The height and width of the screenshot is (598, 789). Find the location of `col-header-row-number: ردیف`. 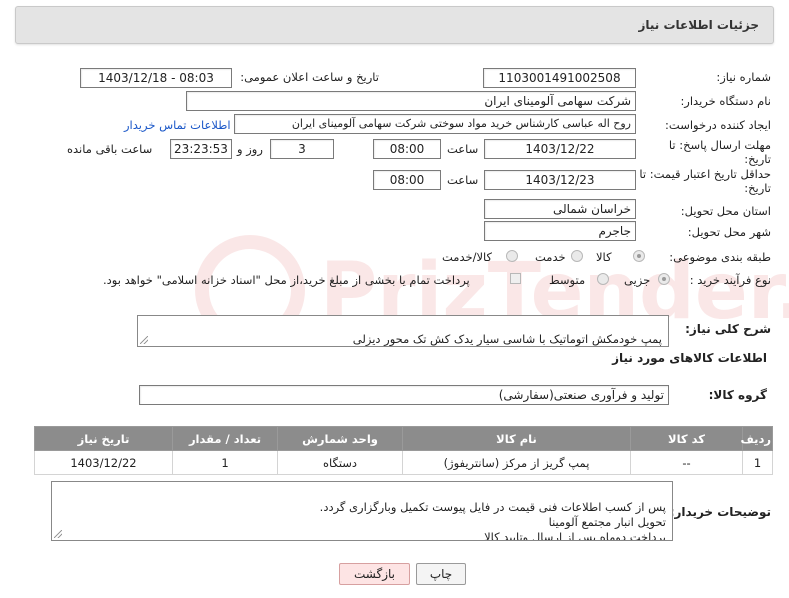

col-header-row-number: ردیف is located at coordinates (756, 438).